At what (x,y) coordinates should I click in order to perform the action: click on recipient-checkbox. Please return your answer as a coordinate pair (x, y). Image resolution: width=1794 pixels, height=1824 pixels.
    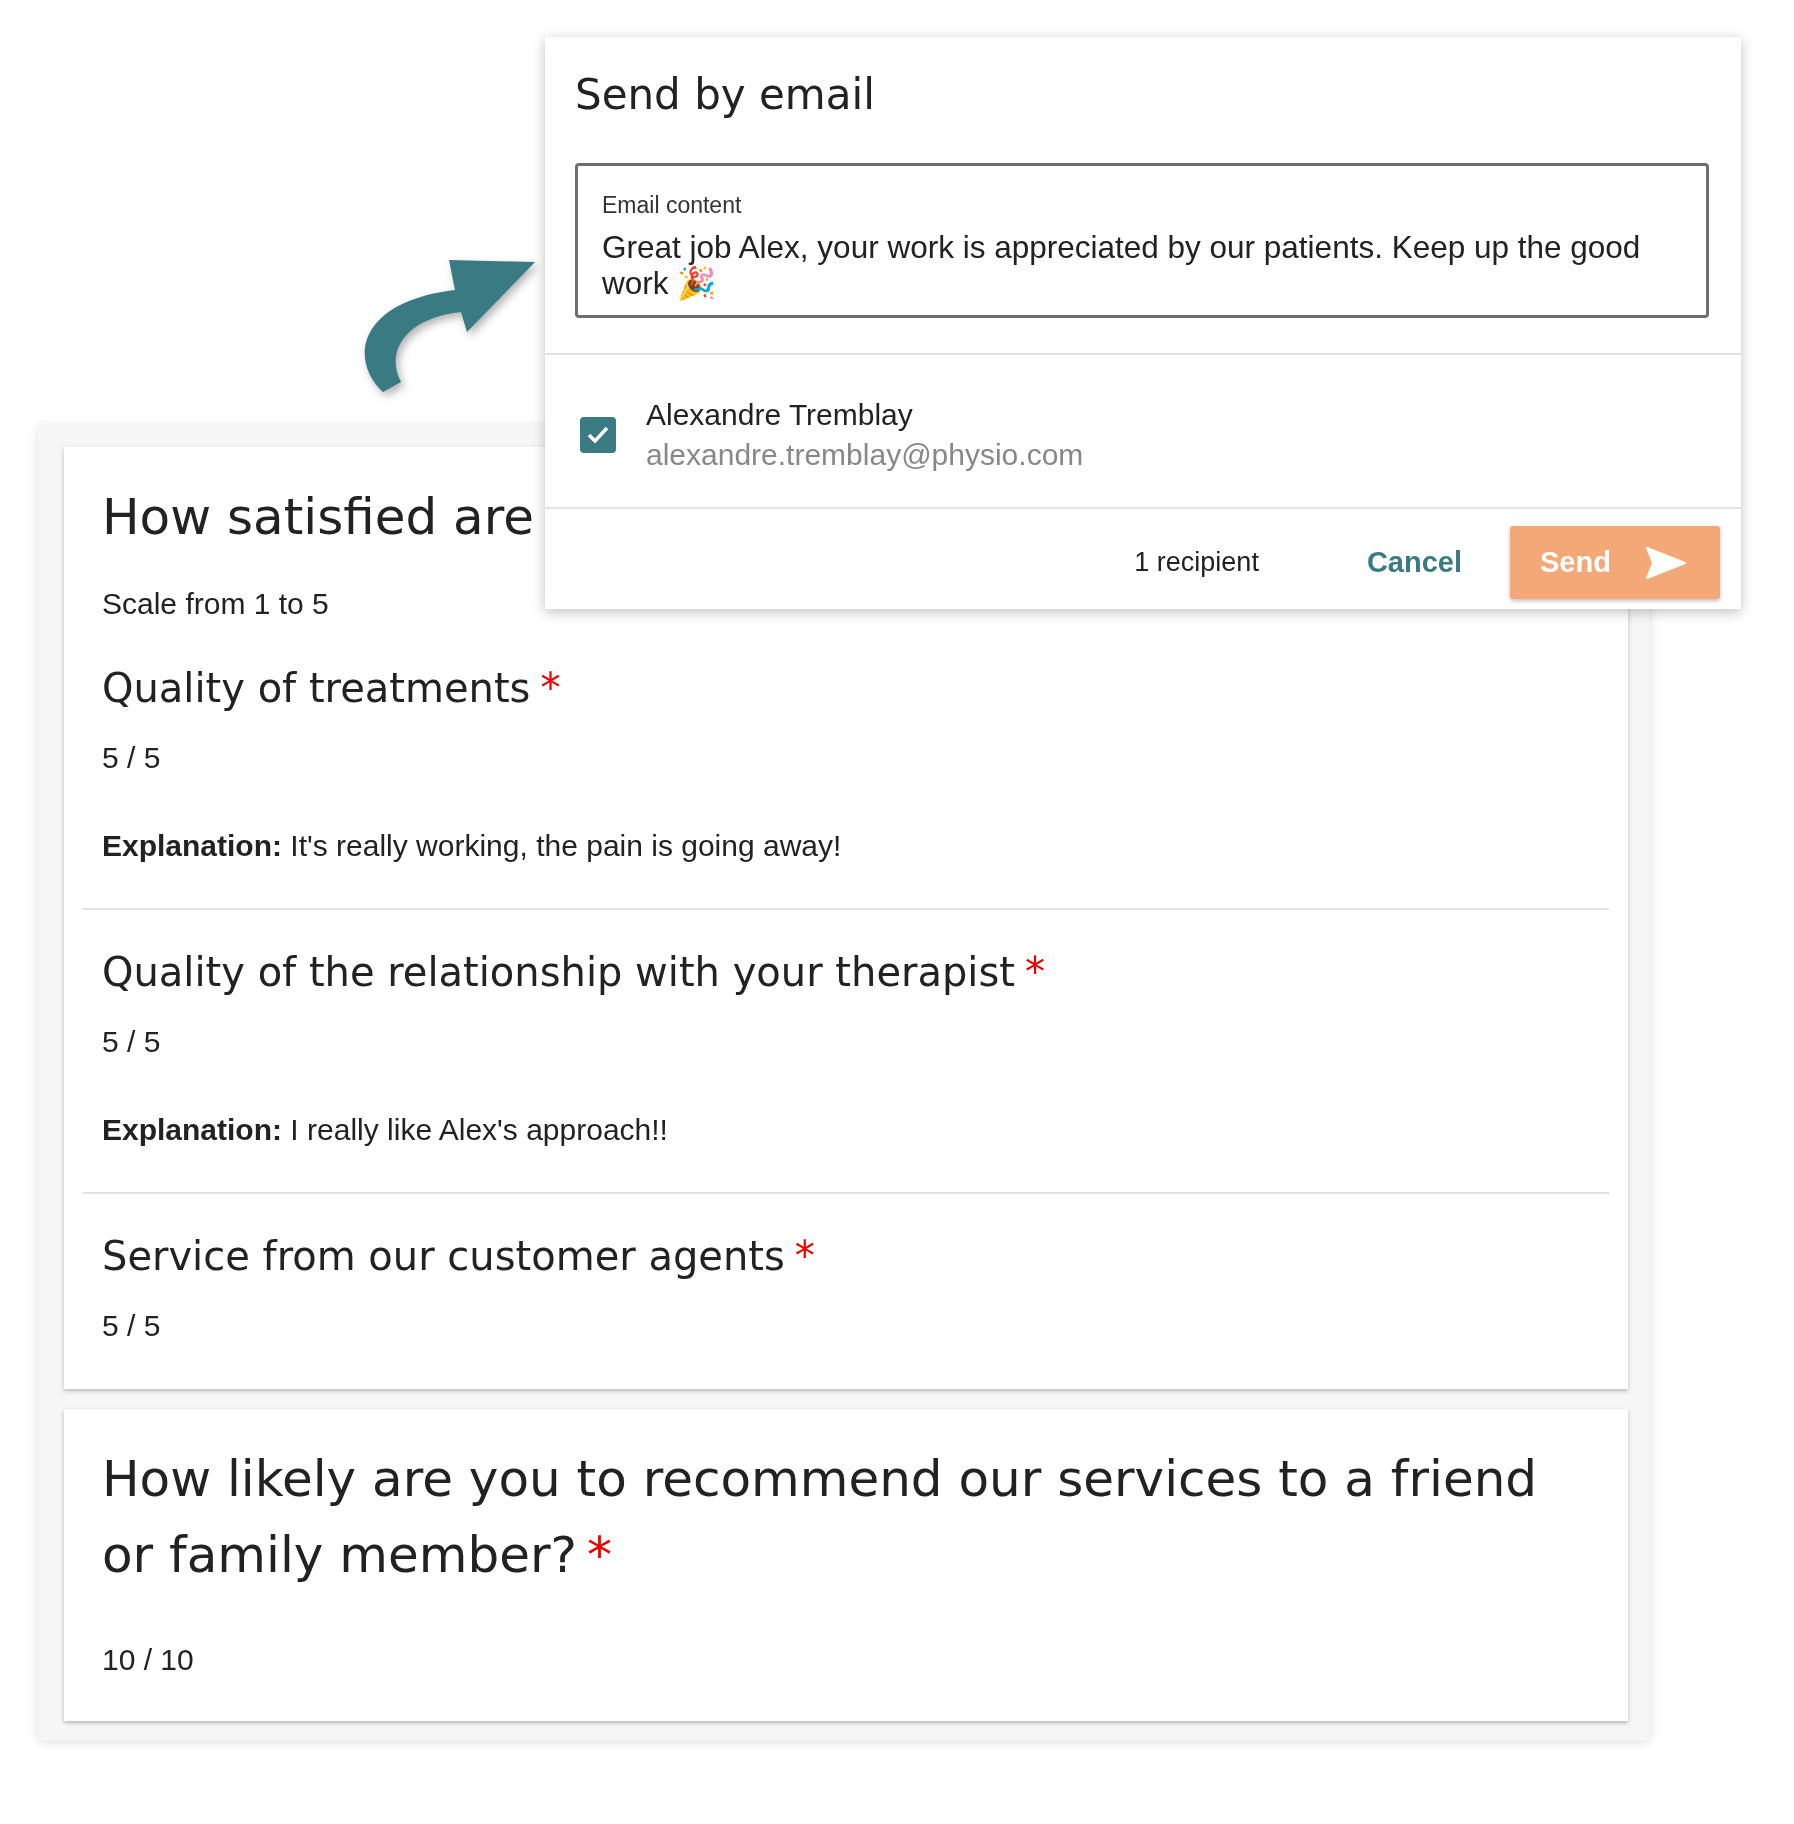
    Looking at the image, I should click on (598, 435).